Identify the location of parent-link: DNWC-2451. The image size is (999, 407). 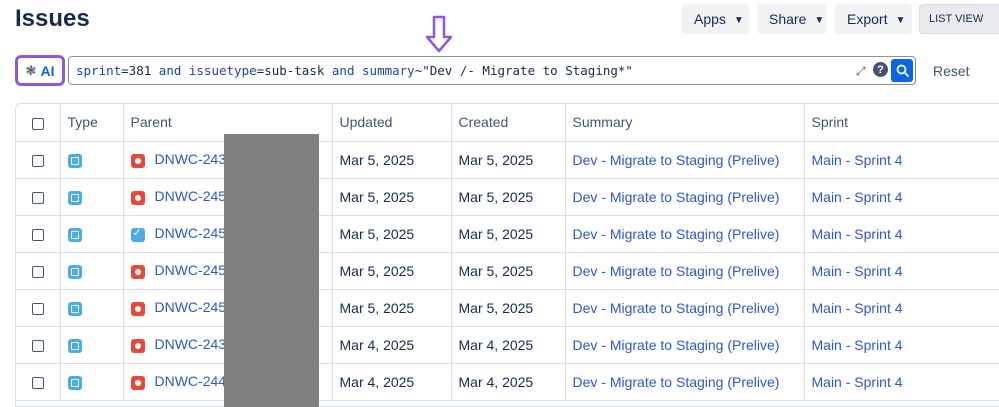
(194, 307).